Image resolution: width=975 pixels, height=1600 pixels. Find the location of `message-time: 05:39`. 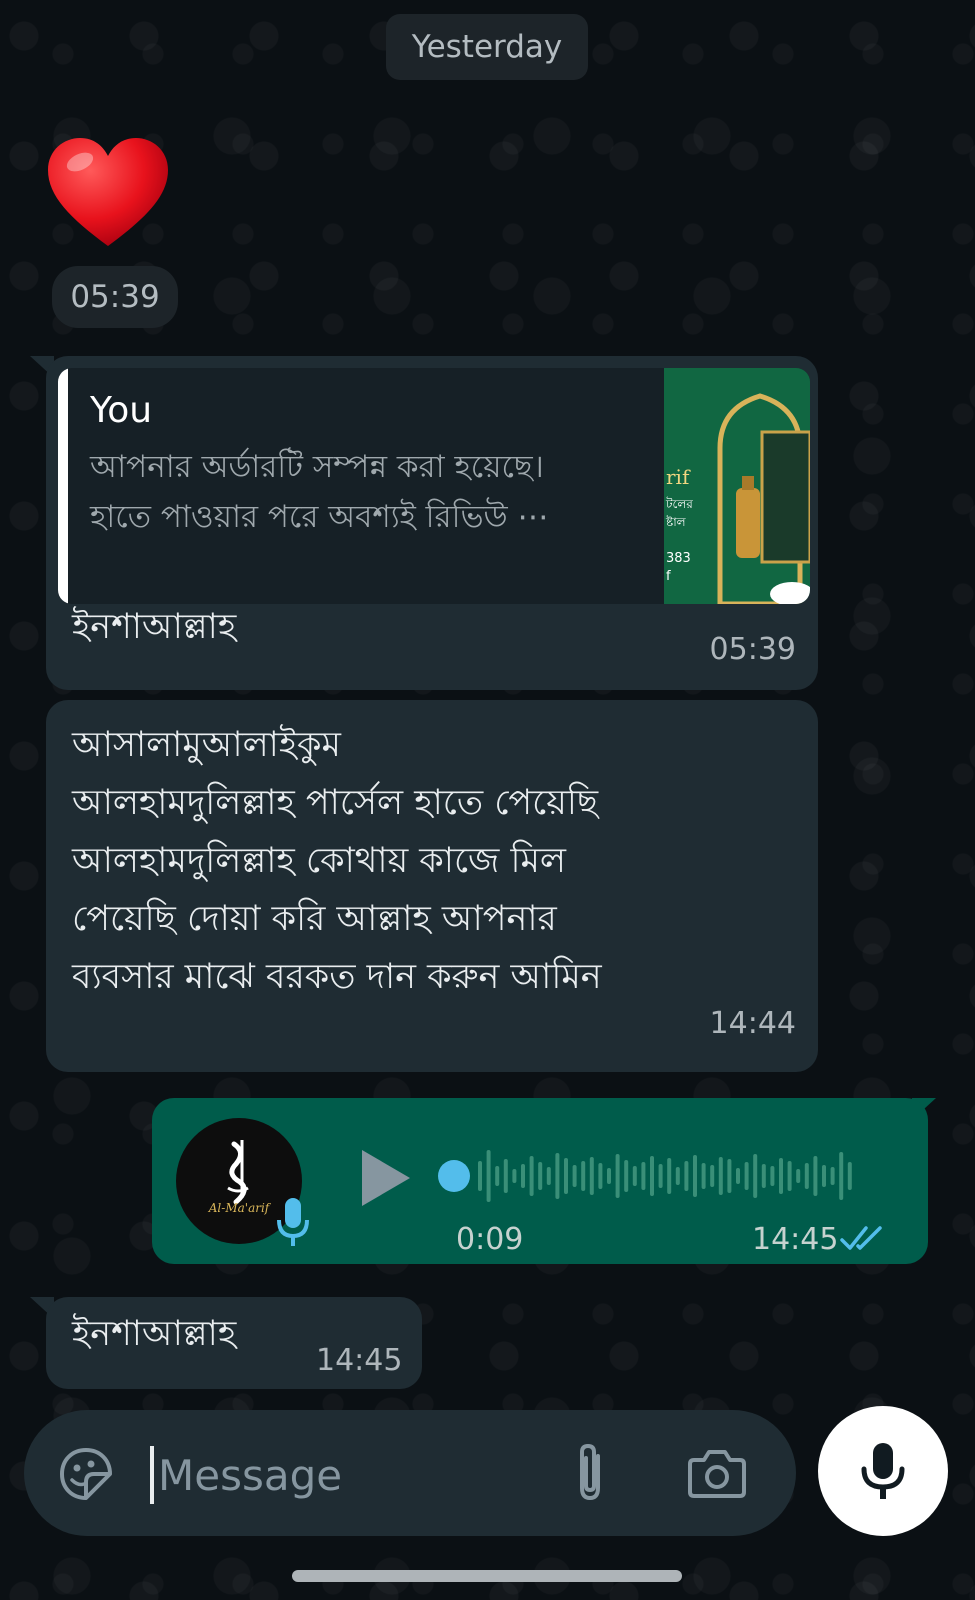

message-time: 05:39 is located at coordinates (752, 649).